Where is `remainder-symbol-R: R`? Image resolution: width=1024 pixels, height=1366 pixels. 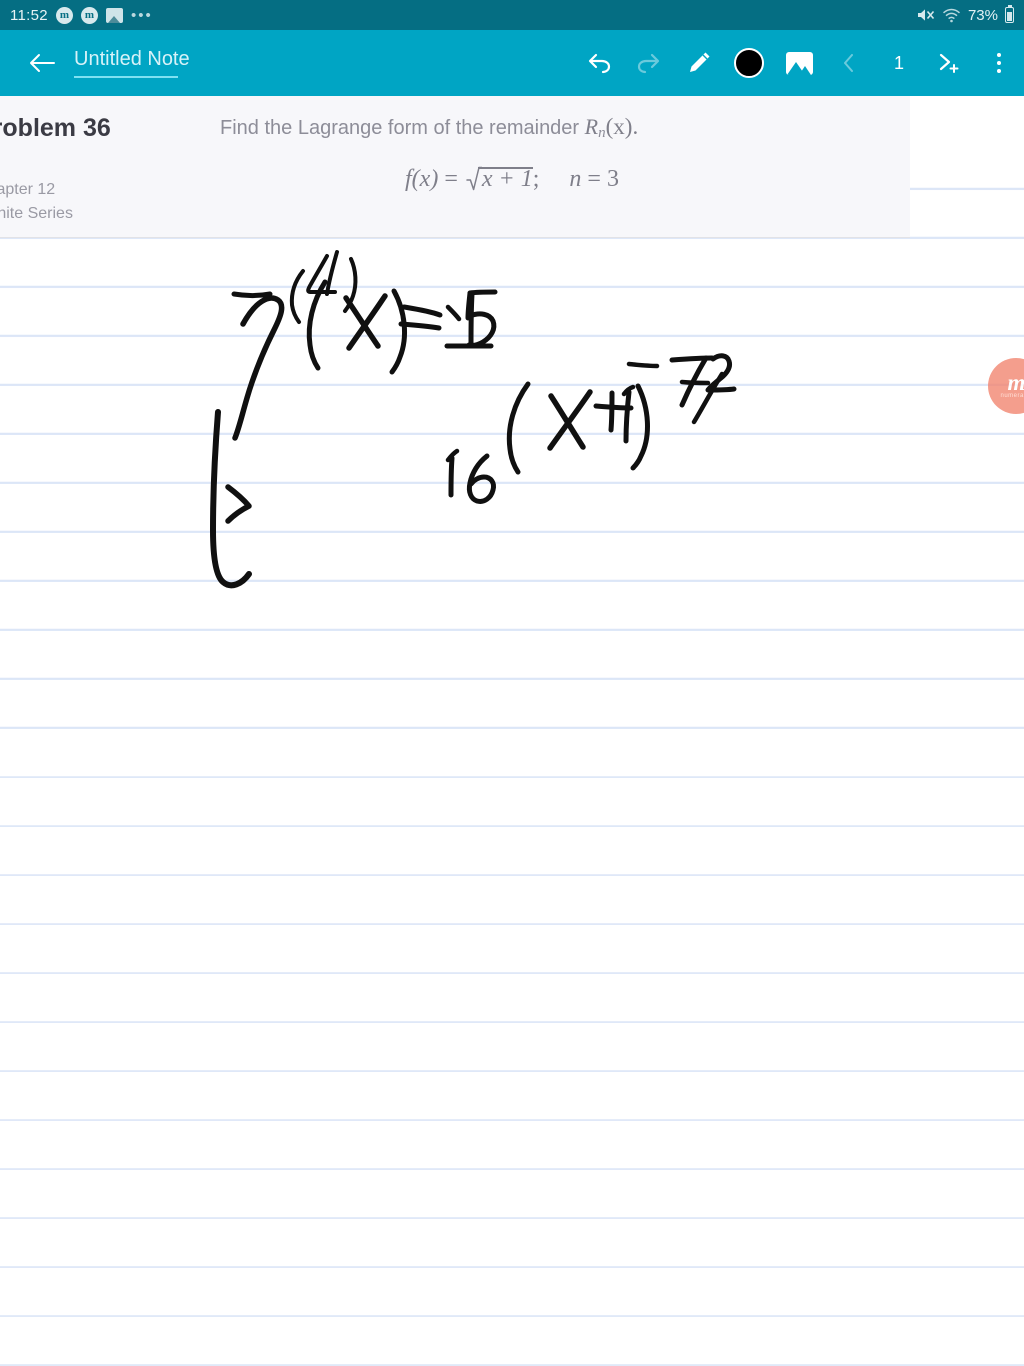 remainder-symbol-R: R is located at coordinates (591, 126).